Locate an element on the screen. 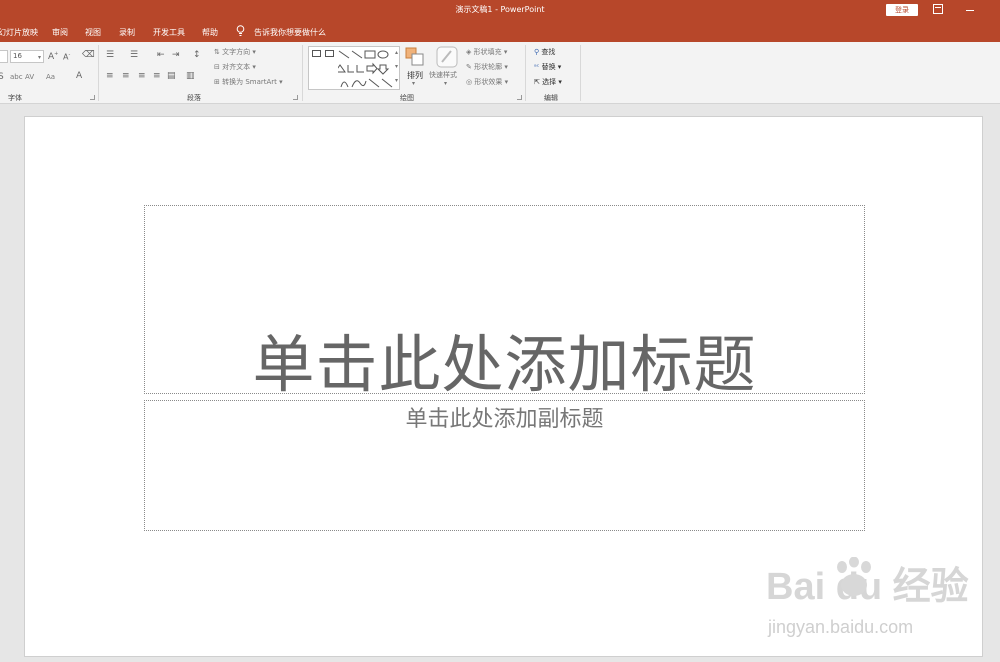  window-title: 演示文稿1 - PowerPoint is located at coordinates (500, 9).